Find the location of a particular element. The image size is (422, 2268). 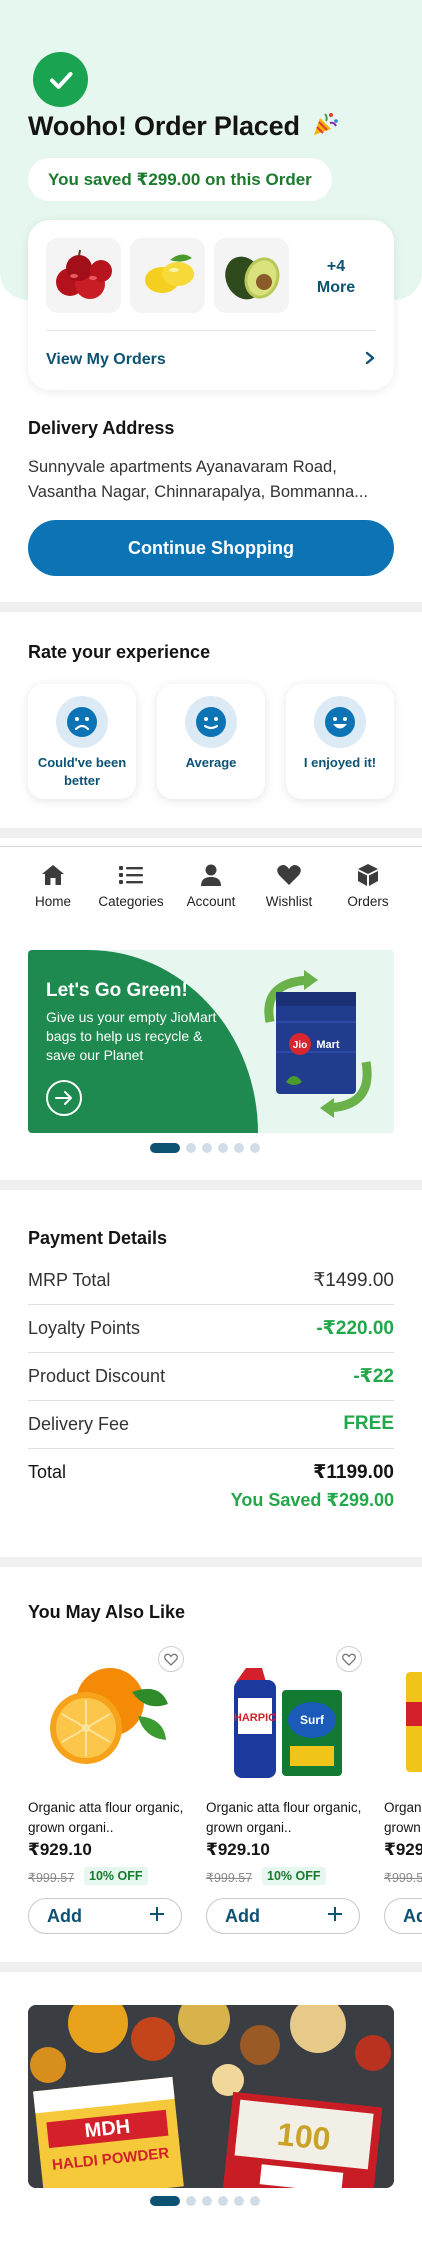

jiomart-bag-illustration: Jio Mart is located at coordinates (318, 1044).